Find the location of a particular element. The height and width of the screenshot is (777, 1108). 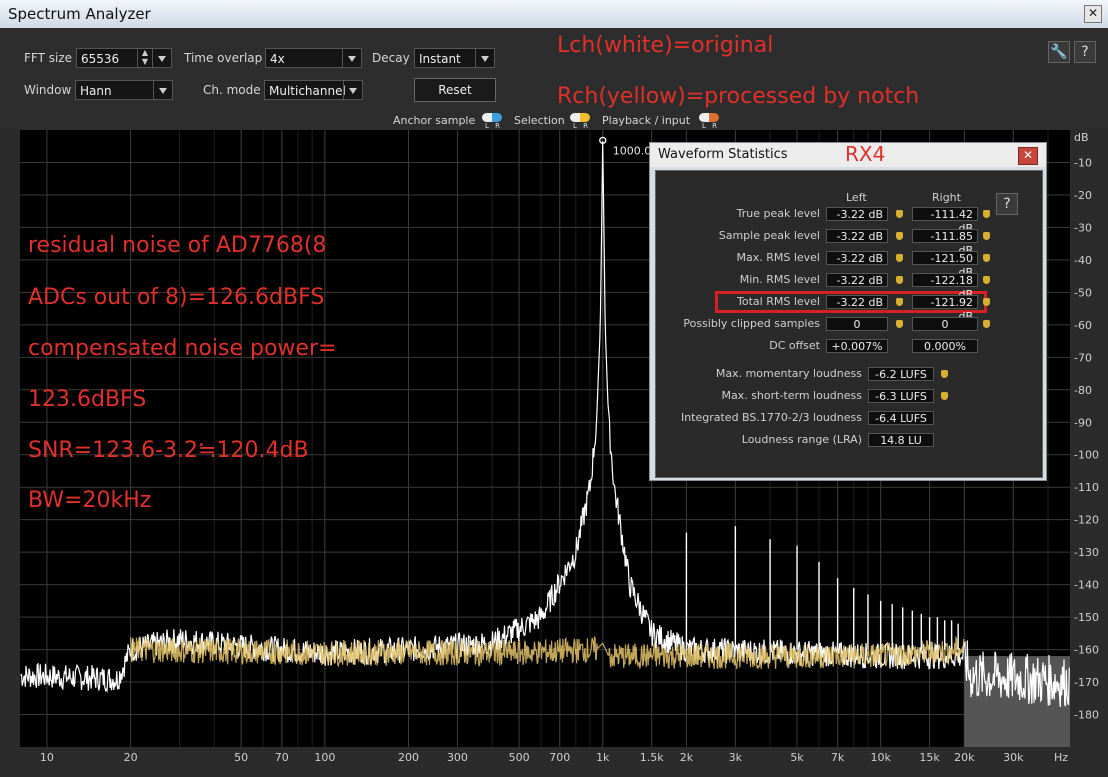

loudness-value: -6.2 LUFS is located at coordinates (901, 374).